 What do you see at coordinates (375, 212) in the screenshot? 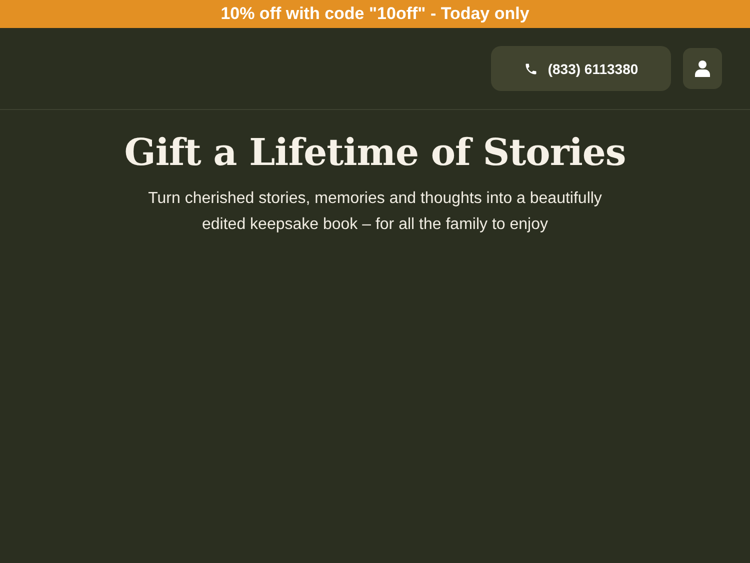
I see `hero-subtitle: Turn cherished stories, memories and thoughts into a beautifully edited keepsake book – for all the family to enjoy` at bounding box center [375, 212].